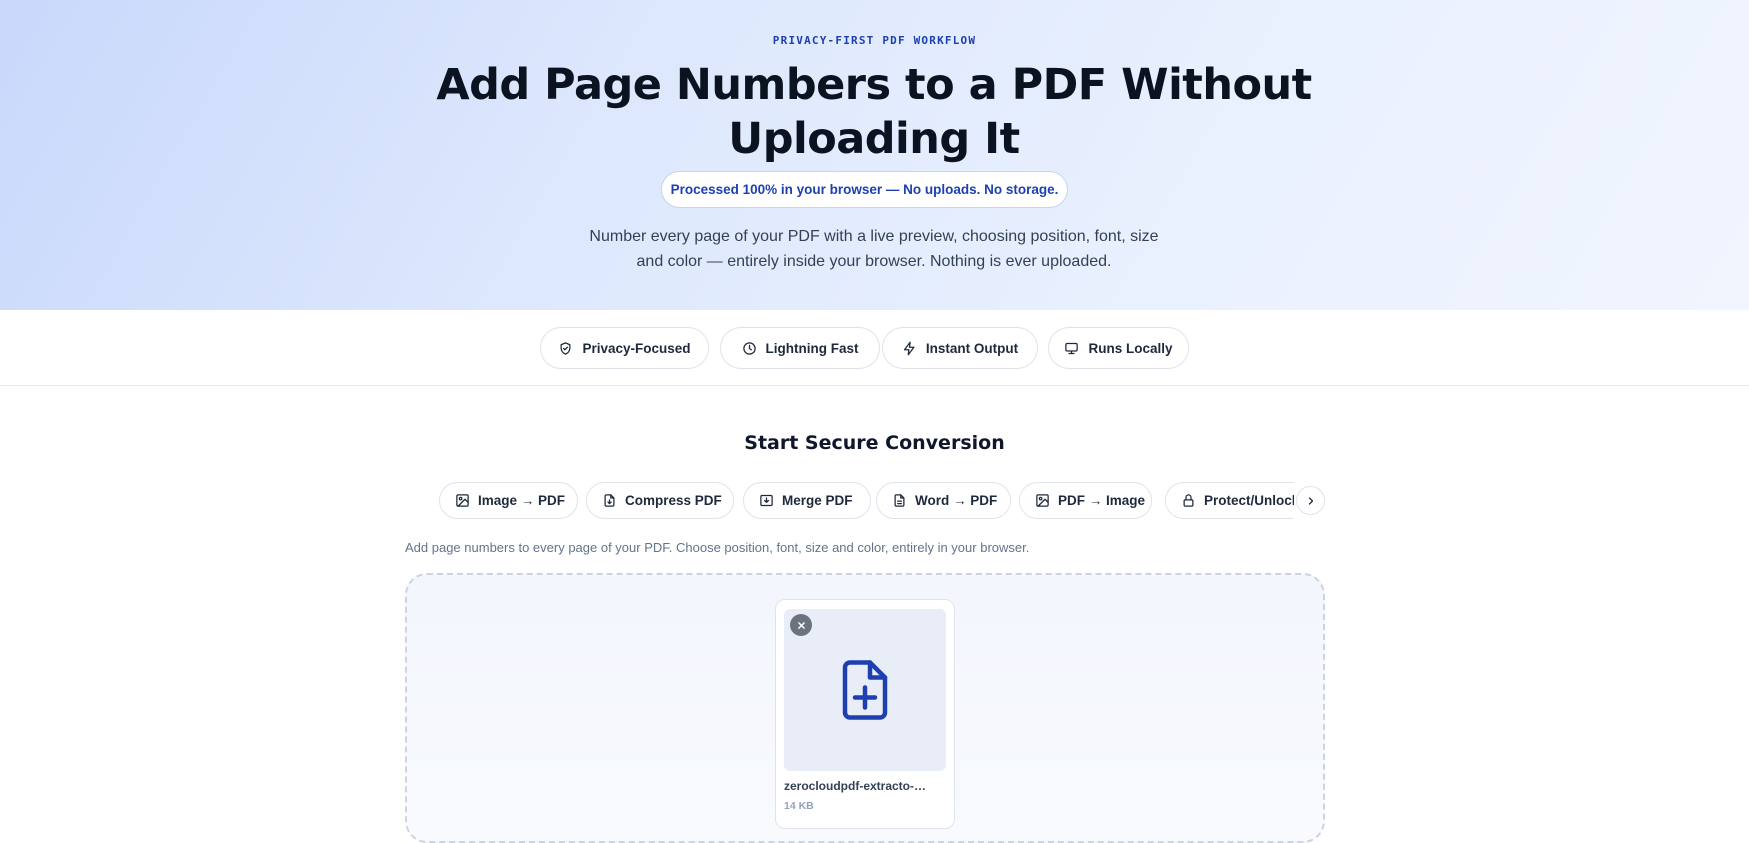 This screenshot has height=843, width=1749. Describe the element at coordinates (1130, 348) in the screenshot. I see `feature-label: Runs Locally` at that location.